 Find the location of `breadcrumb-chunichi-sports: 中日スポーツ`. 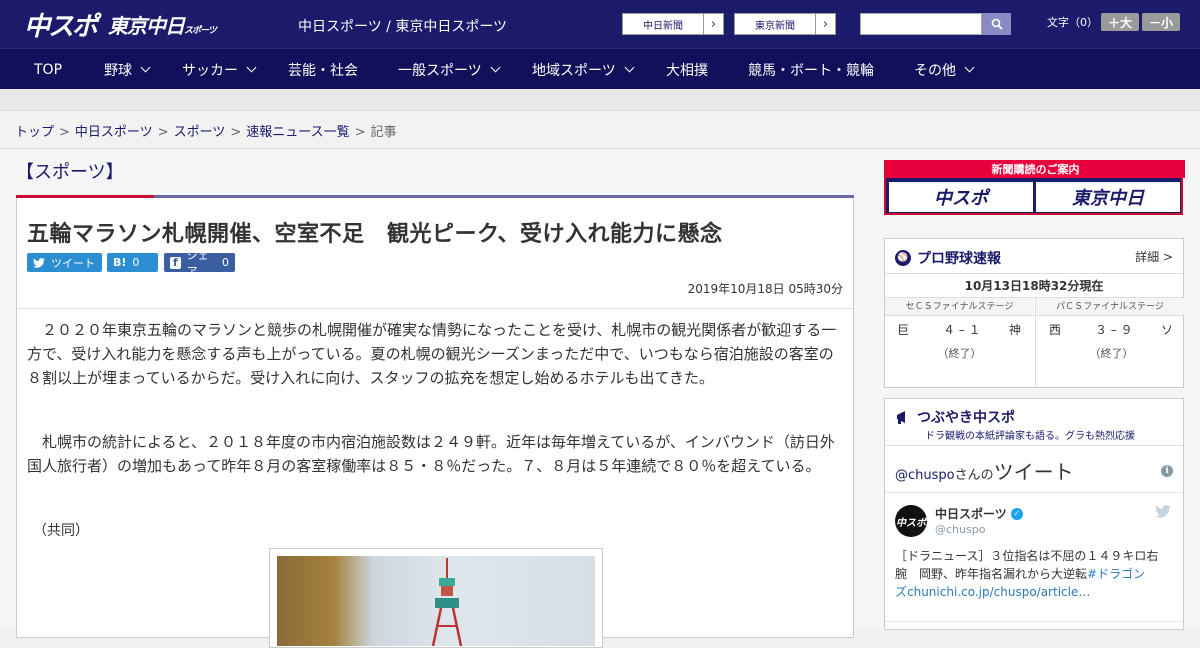

breadcrumb-chunichi-sports: 中日スポーツ is located at coordinates (114, 132).